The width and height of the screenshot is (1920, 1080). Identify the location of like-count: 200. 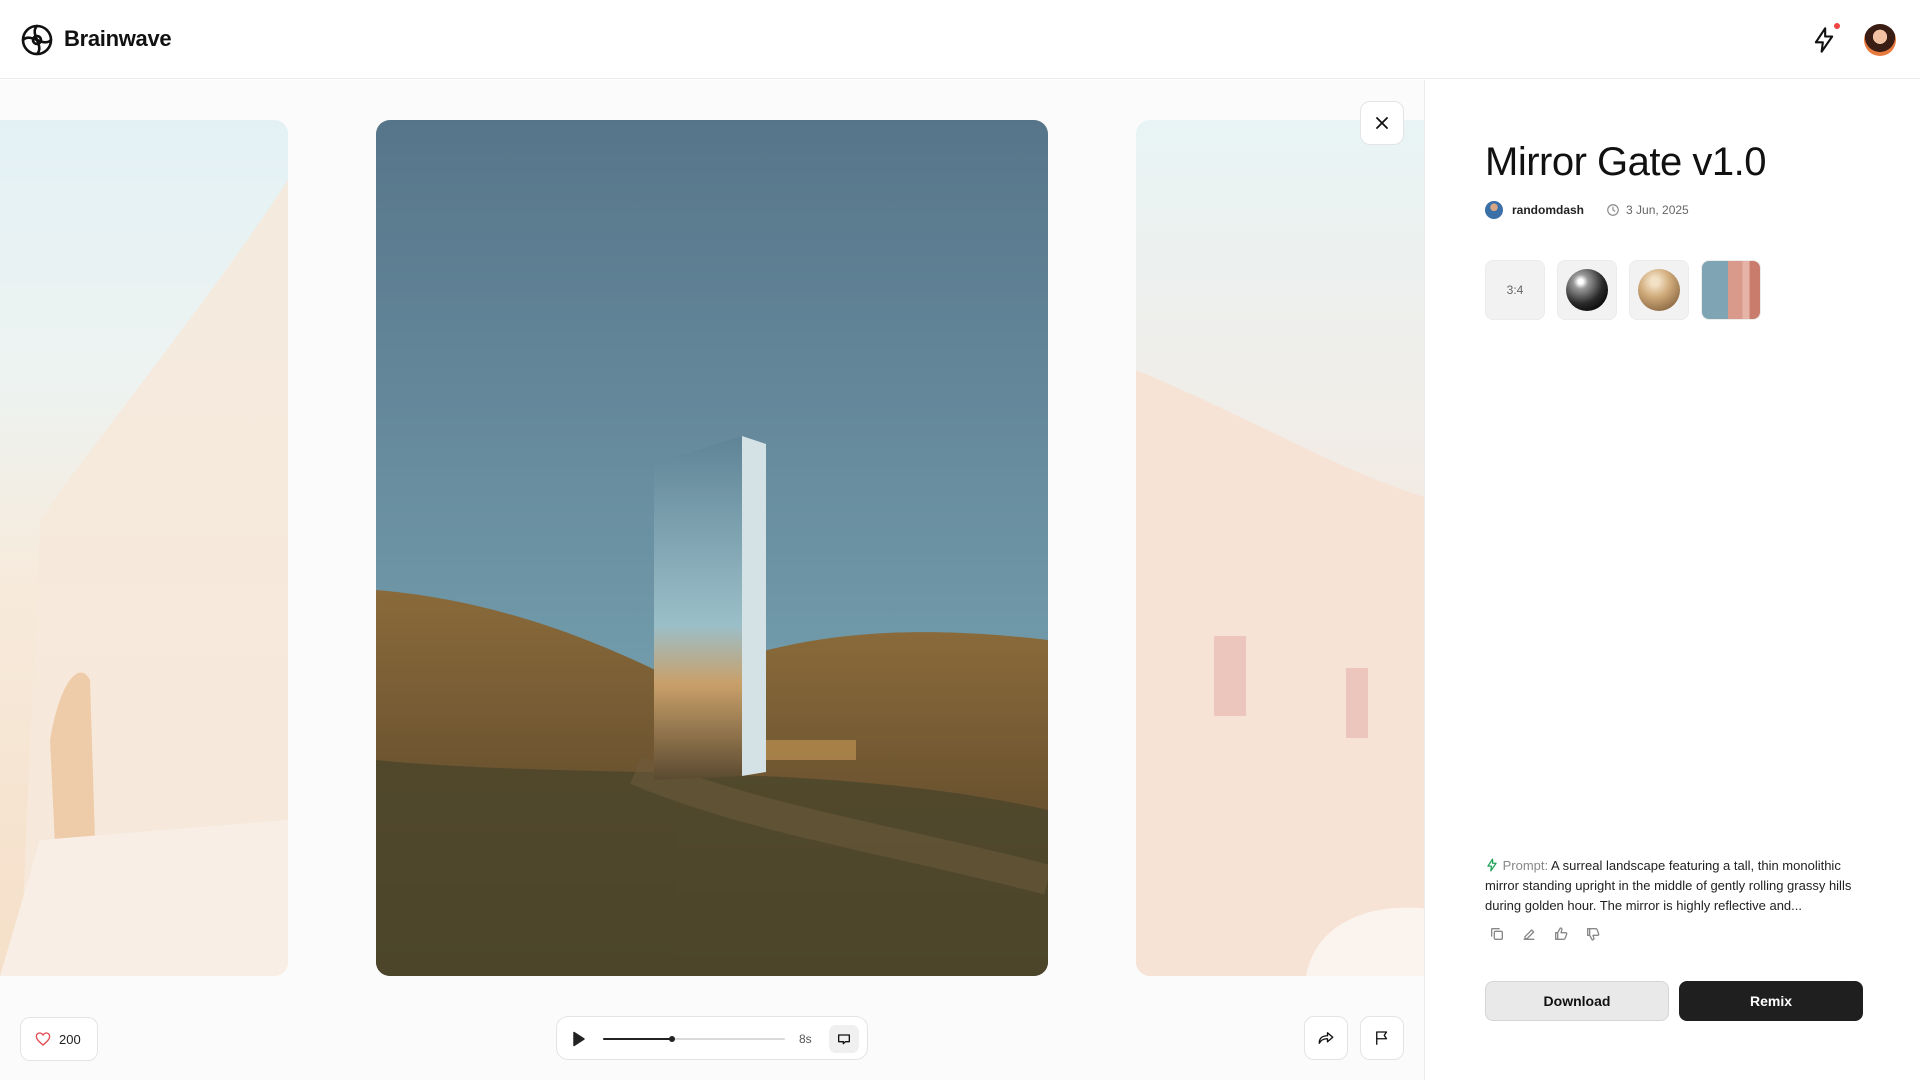
(70, 1039).